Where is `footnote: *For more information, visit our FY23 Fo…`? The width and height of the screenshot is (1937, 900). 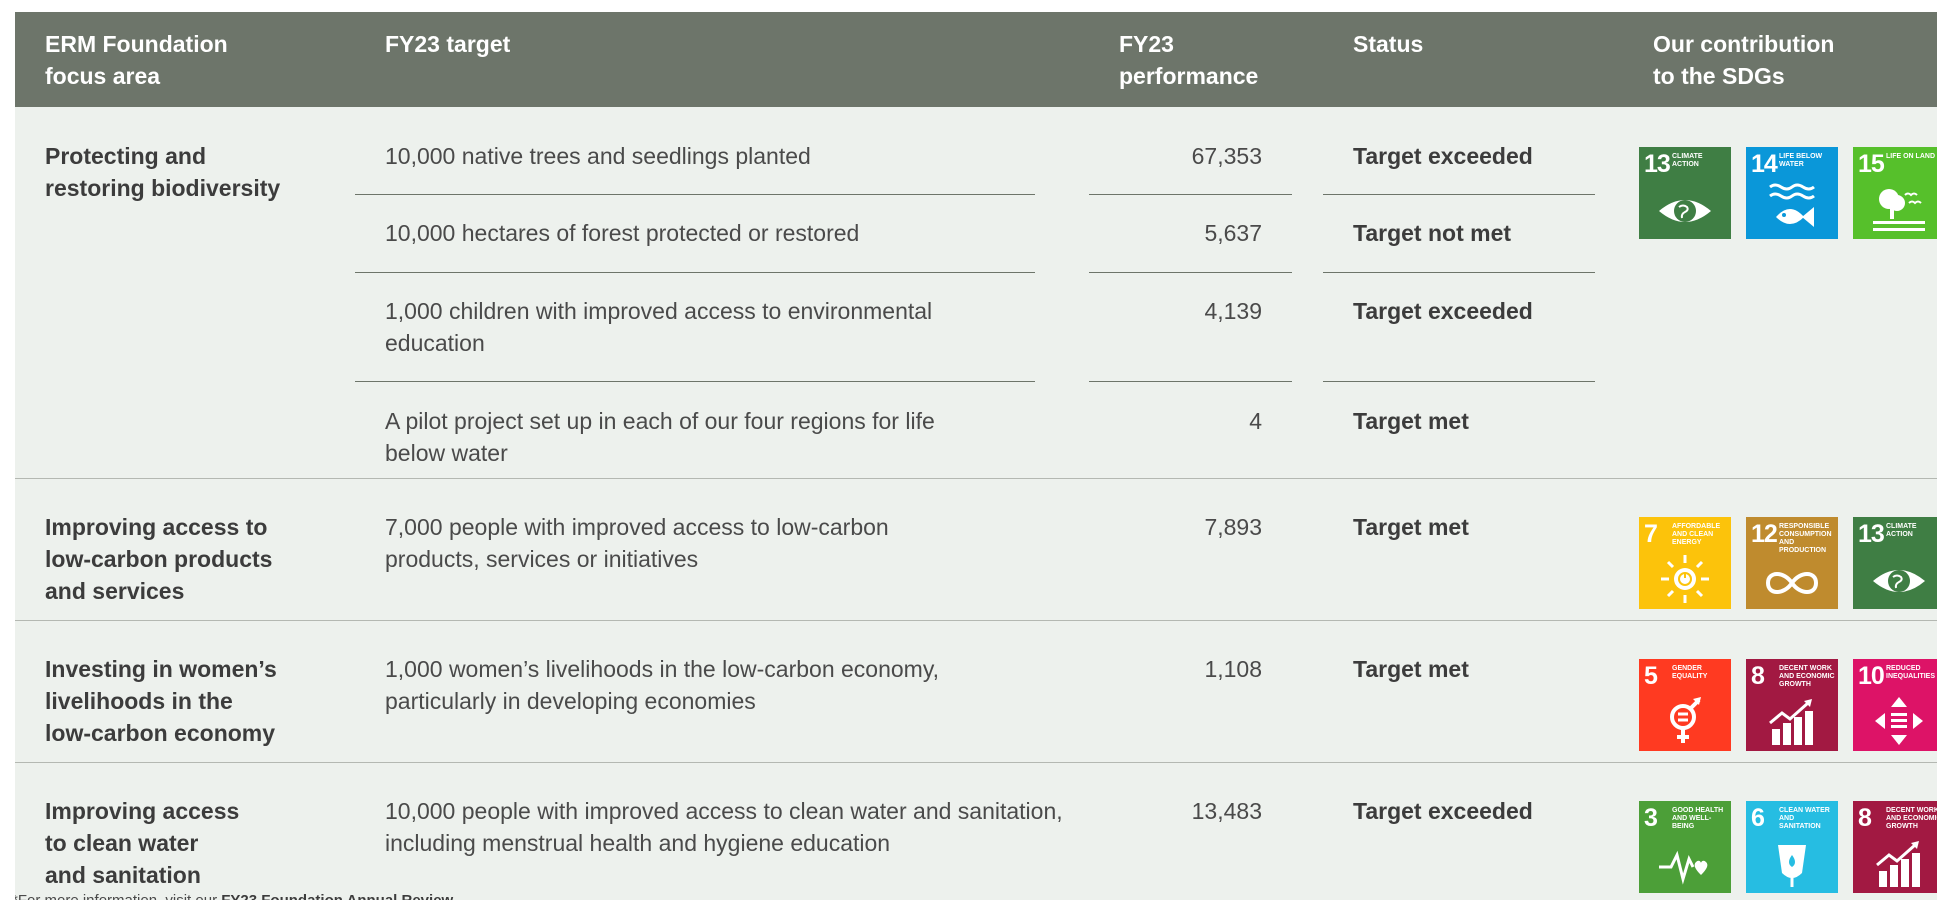
footnote: *For more information, visit our FY23 Fo… is located at coordinates (234, 896).